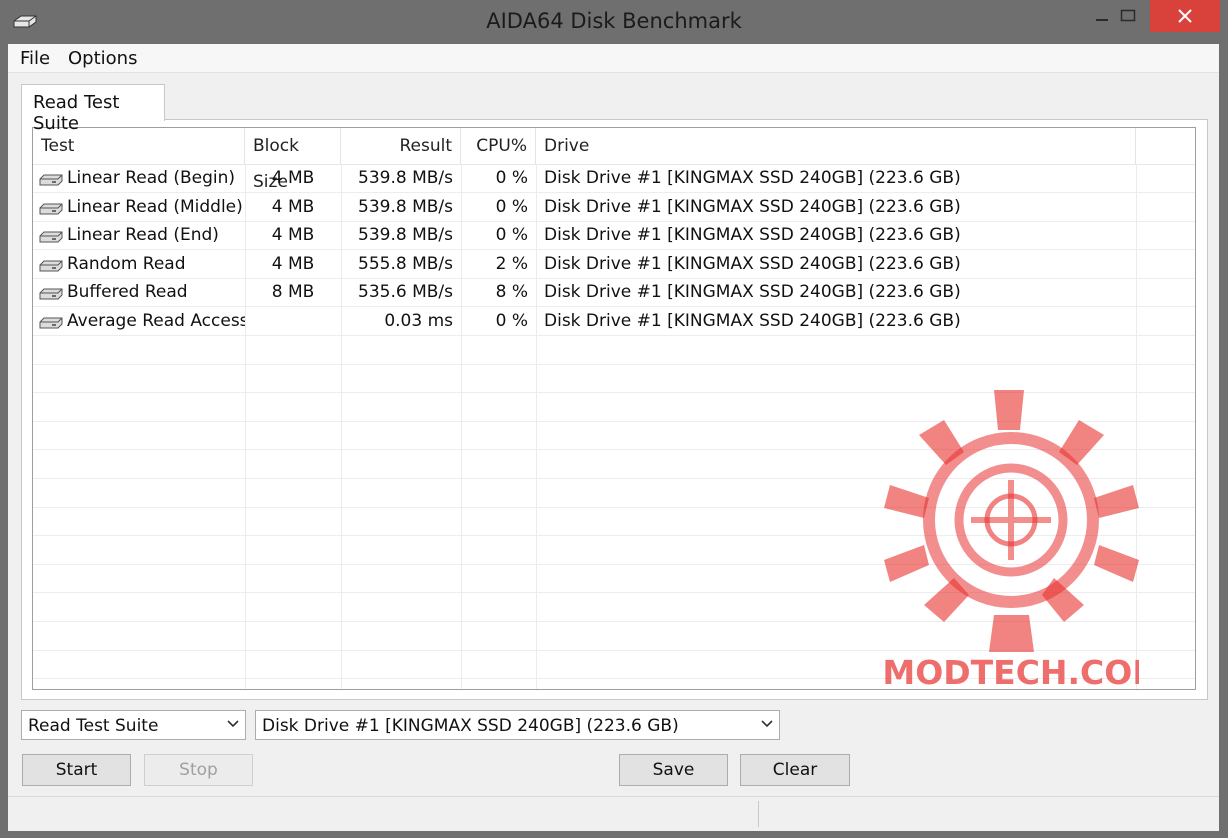 Image resolution: width=1228 pixels, height=838 pixels. Describe the element at coordinates (836, 146) in the screenshot. I see `column-header-drive: Drive` at that location.